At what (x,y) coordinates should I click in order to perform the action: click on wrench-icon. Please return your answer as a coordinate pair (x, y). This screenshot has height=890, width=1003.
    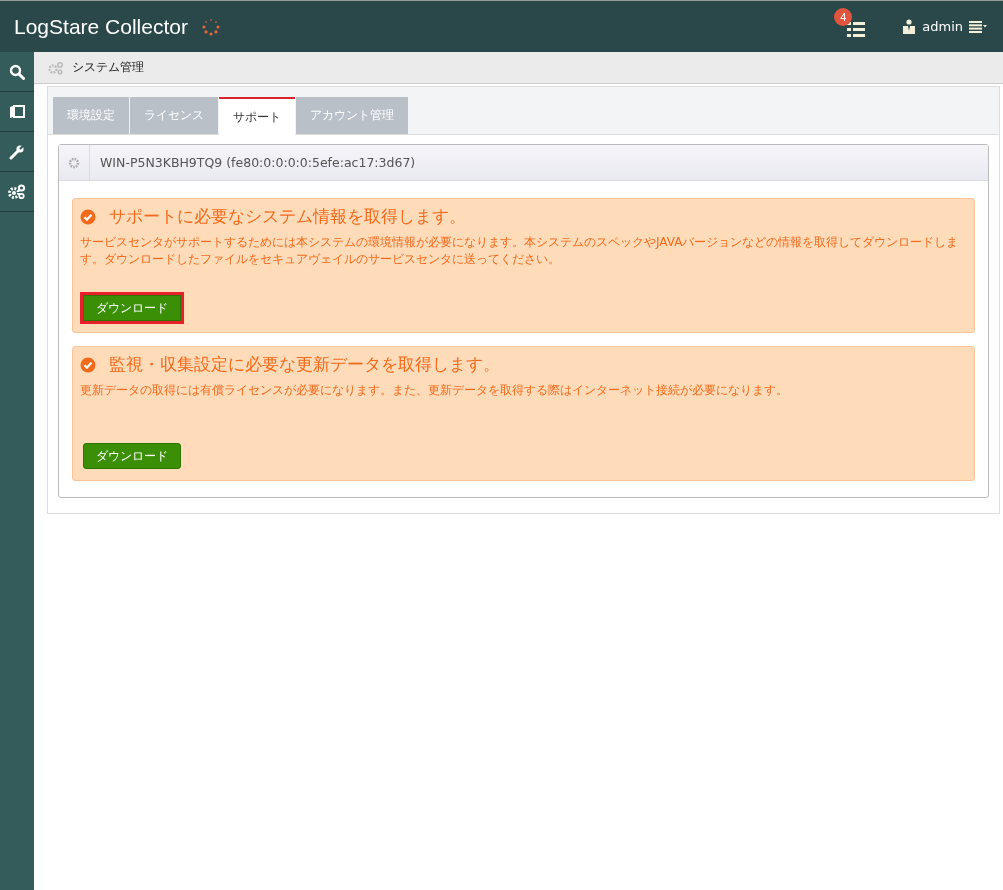
    Looking at the image, I should click on (17, 151).